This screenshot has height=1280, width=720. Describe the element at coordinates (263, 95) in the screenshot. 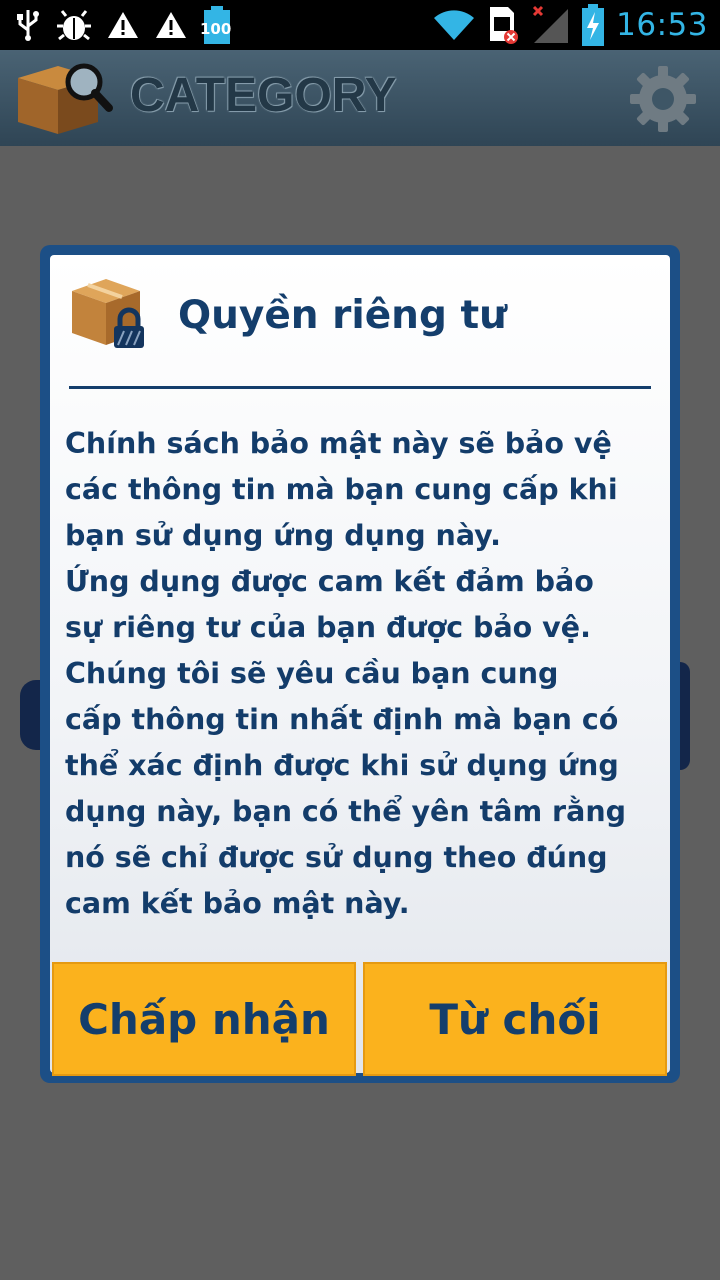

I see `app-title: CATEGORY` at that location.